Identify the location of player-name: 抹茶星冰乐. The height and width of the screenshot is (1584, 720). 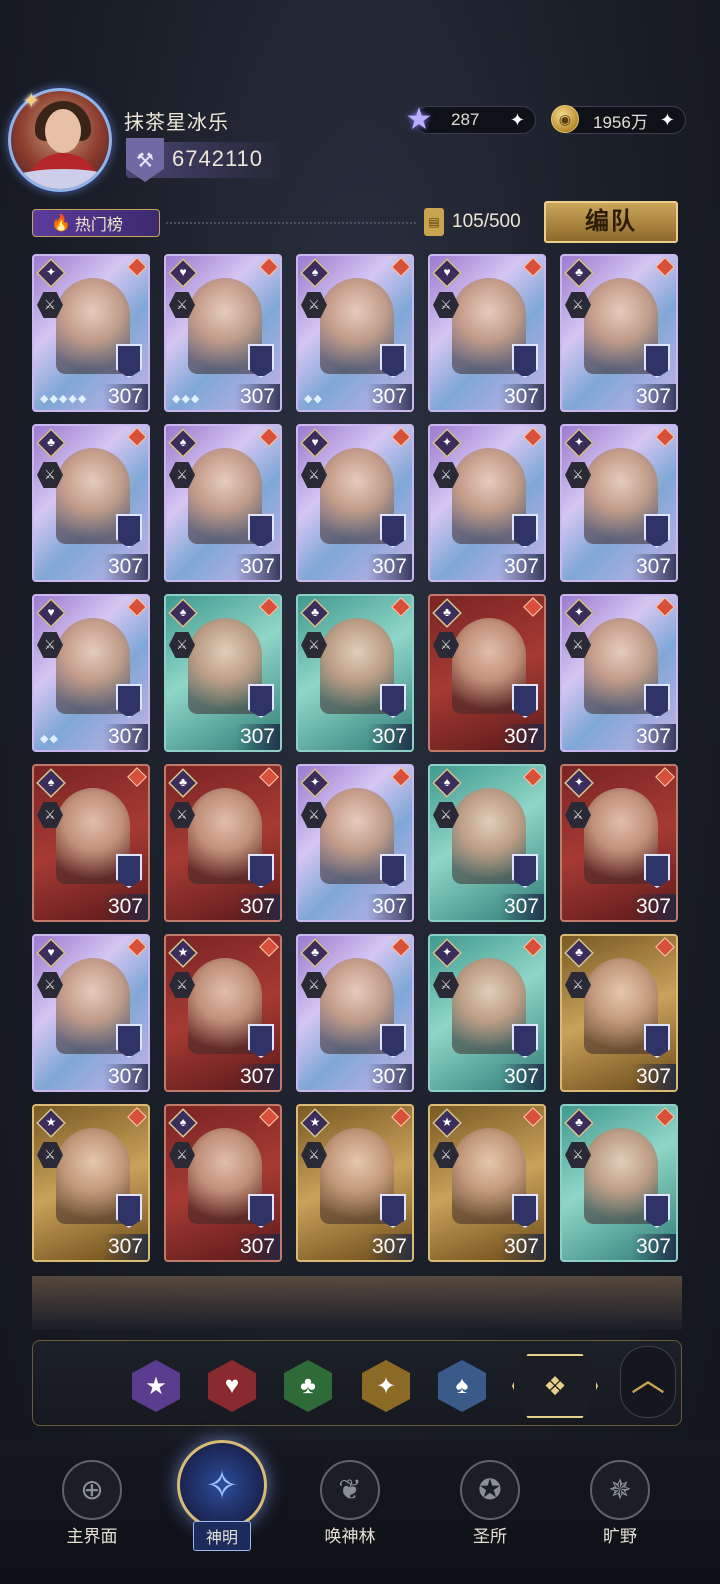
(176, 123).